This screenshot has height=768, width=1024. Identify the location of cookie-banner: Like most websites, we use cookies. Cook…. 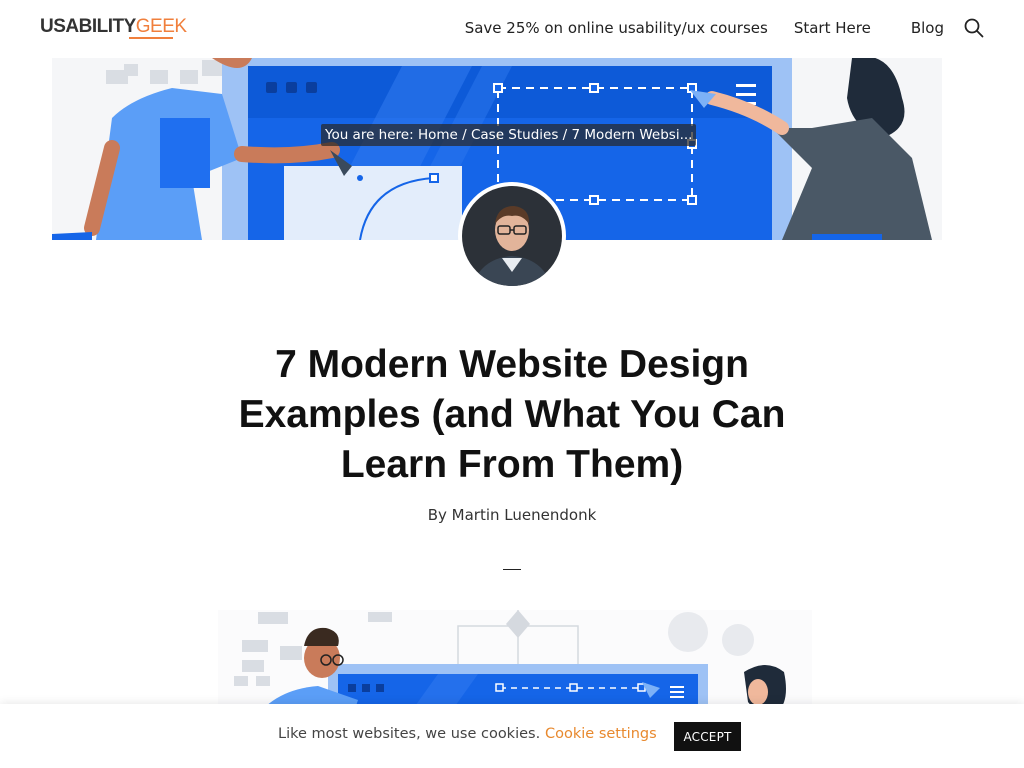
(512, 736).